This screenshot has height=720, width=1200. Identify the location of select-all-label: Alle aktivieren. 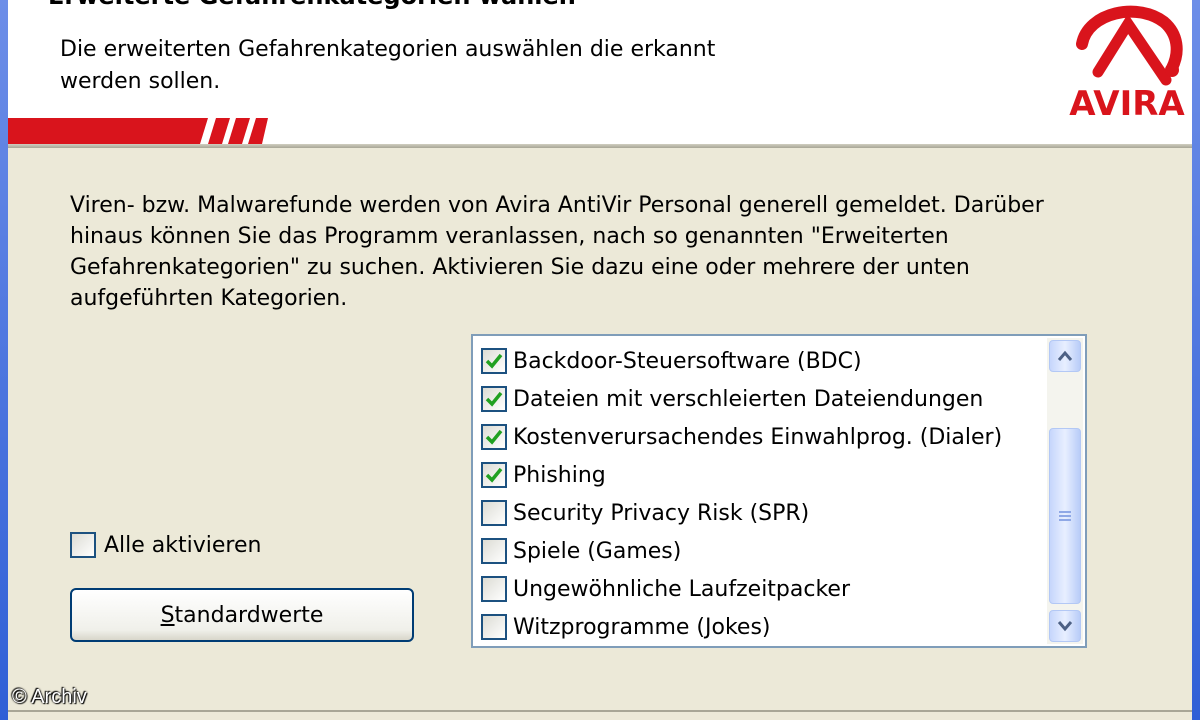
(183, 545).